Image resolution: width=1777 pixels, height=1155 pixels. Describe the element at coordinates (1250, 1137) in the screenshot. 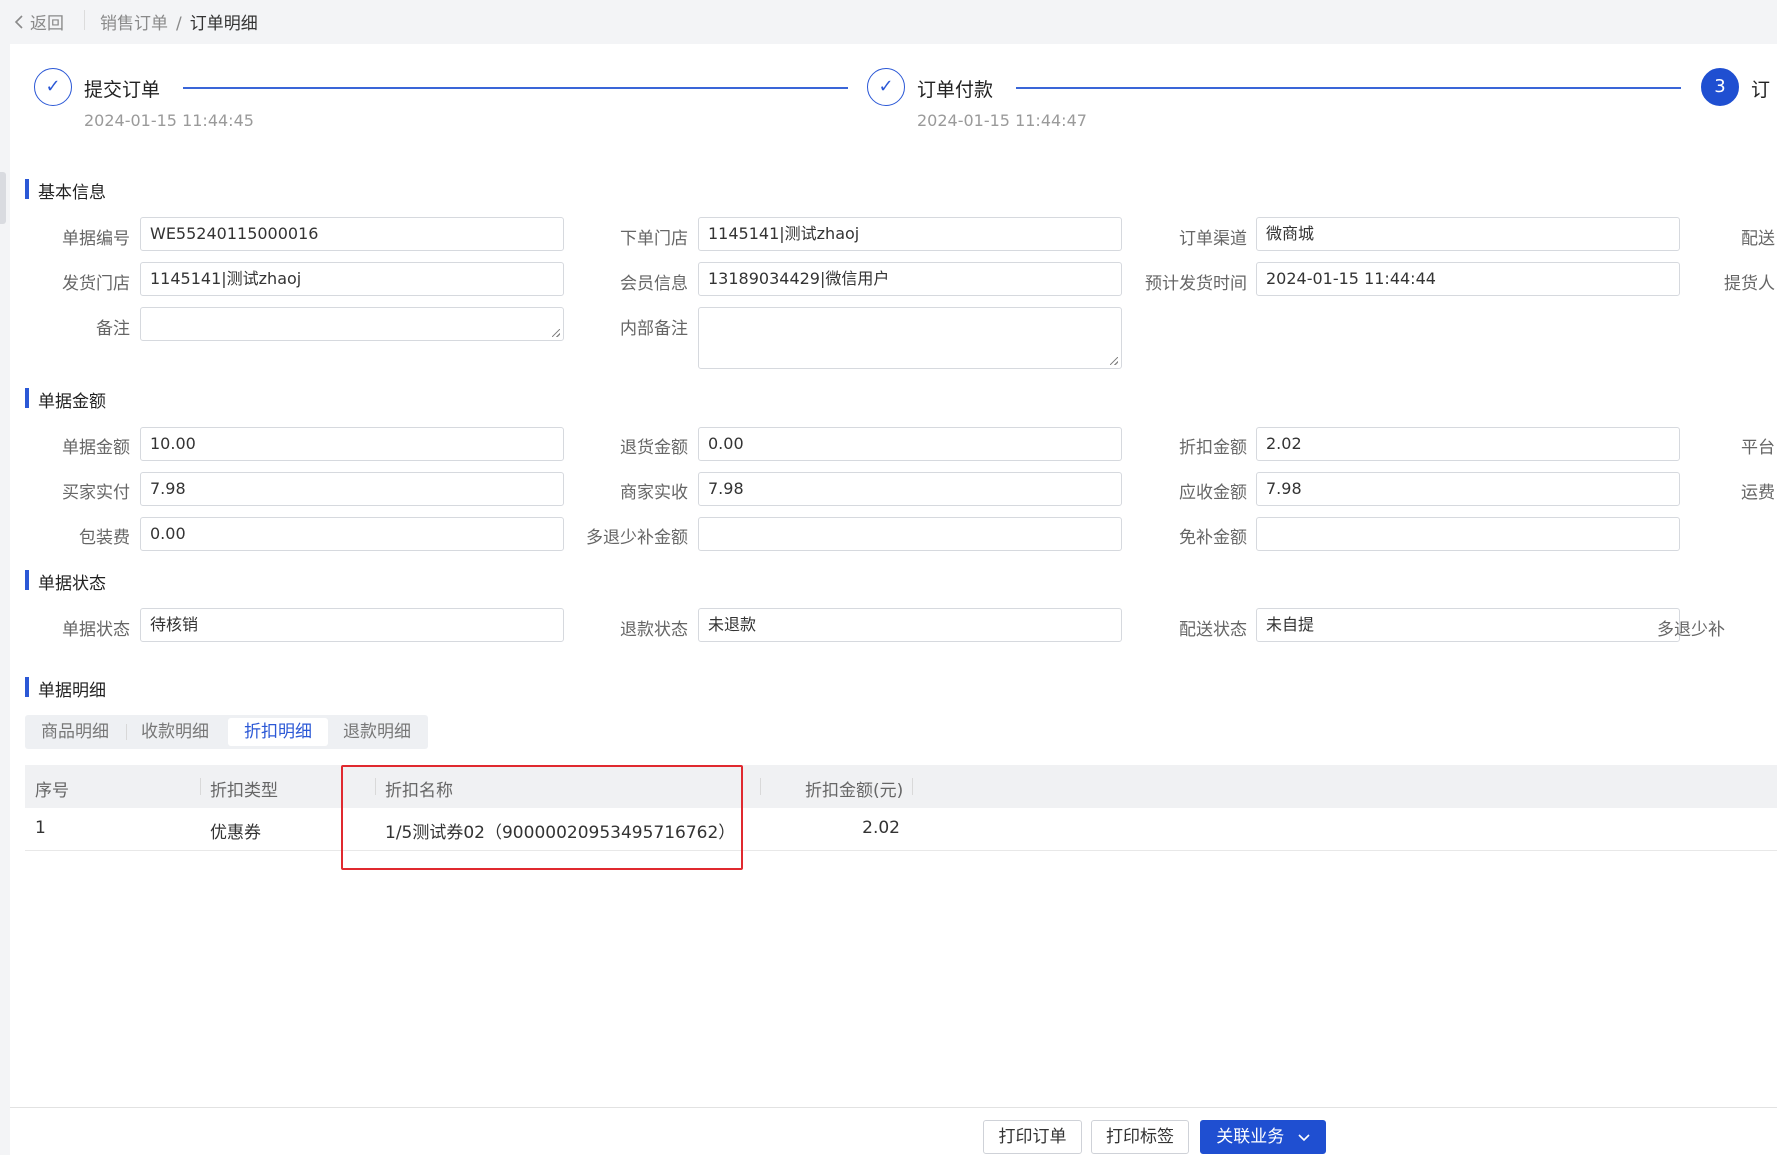

I see `related-business-label: 关联业务` at that location.